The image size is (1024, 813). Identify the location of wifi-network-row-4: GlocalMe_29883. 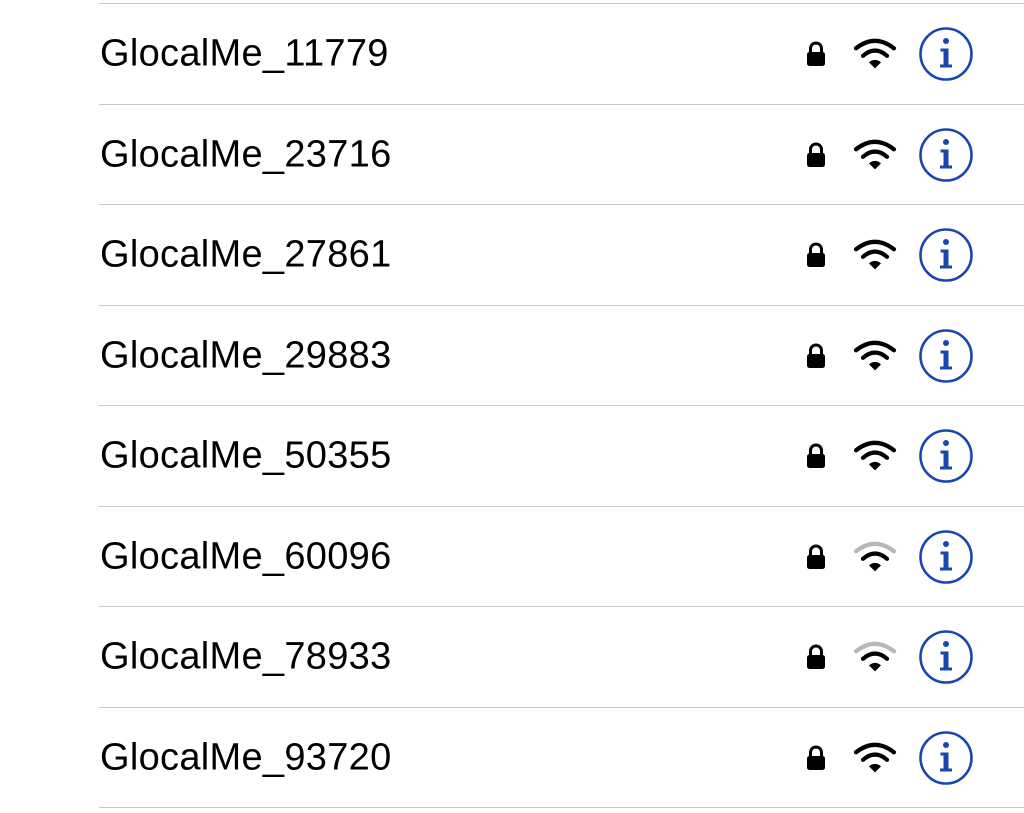
(512, 356).